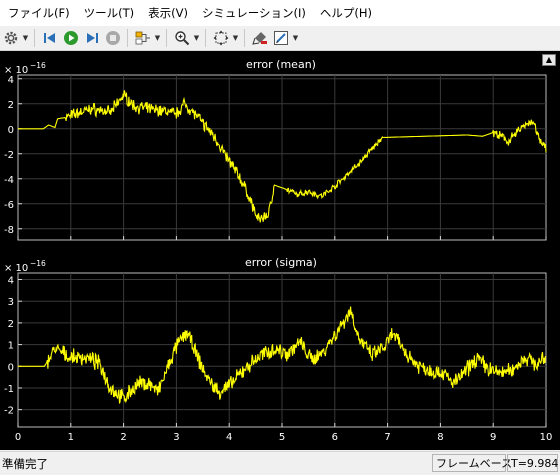 Image resolution: width=560 pixels, height=475 pixels. I want to click on x-tick-label: 10, so click(546, 437).